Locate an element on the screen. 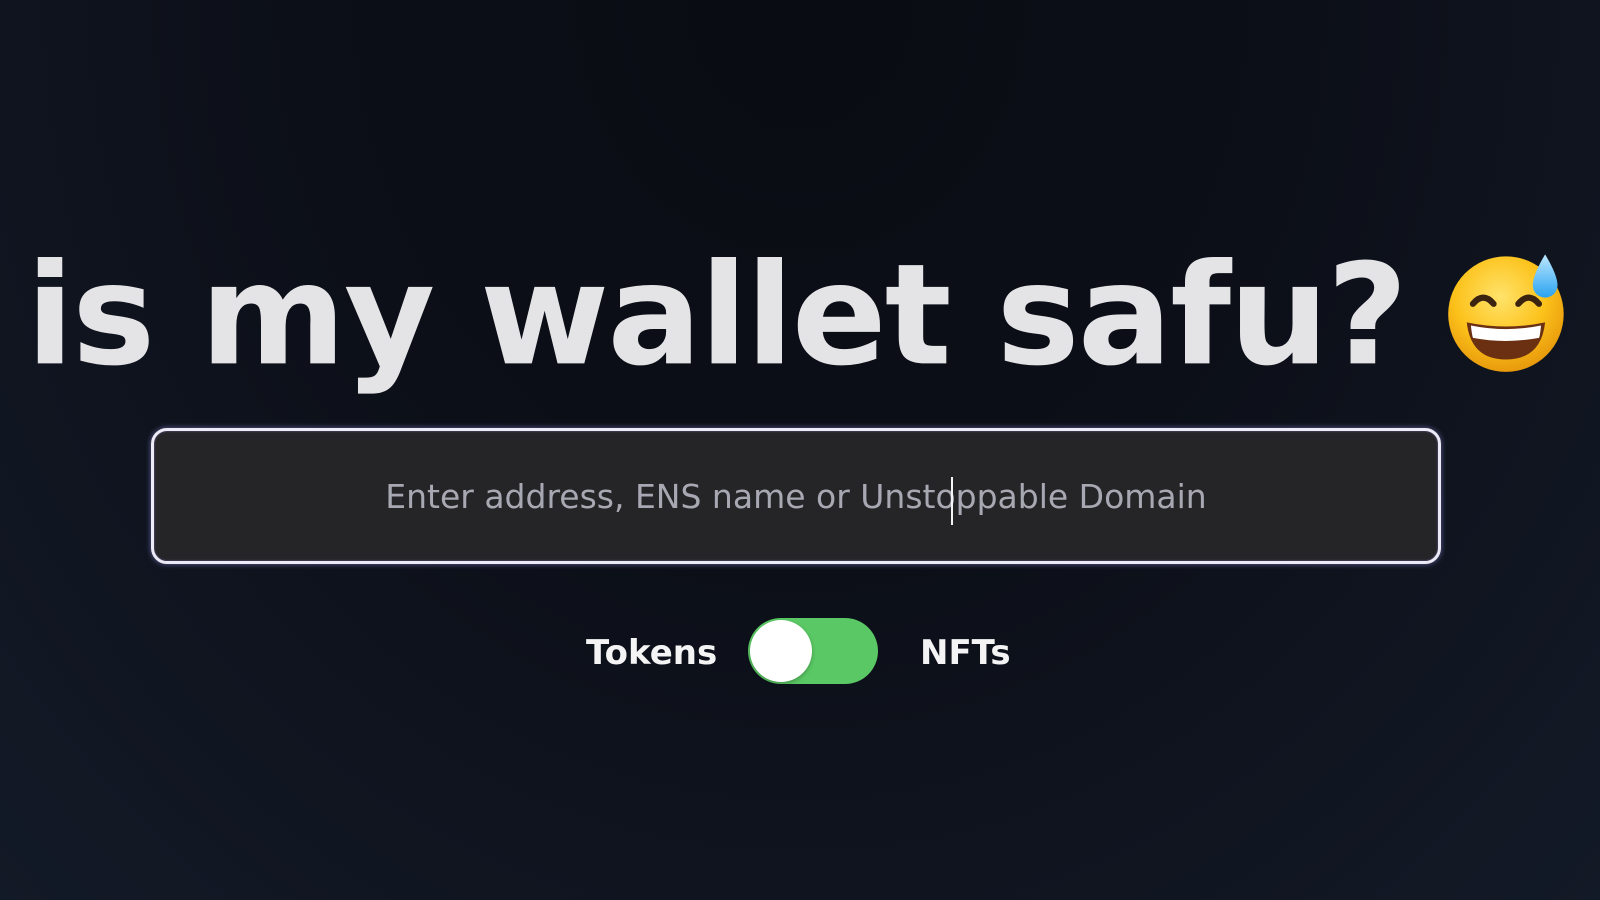 The width and height of the screenshot is (1600, 900). search-box is located at coordinates (796, 496).